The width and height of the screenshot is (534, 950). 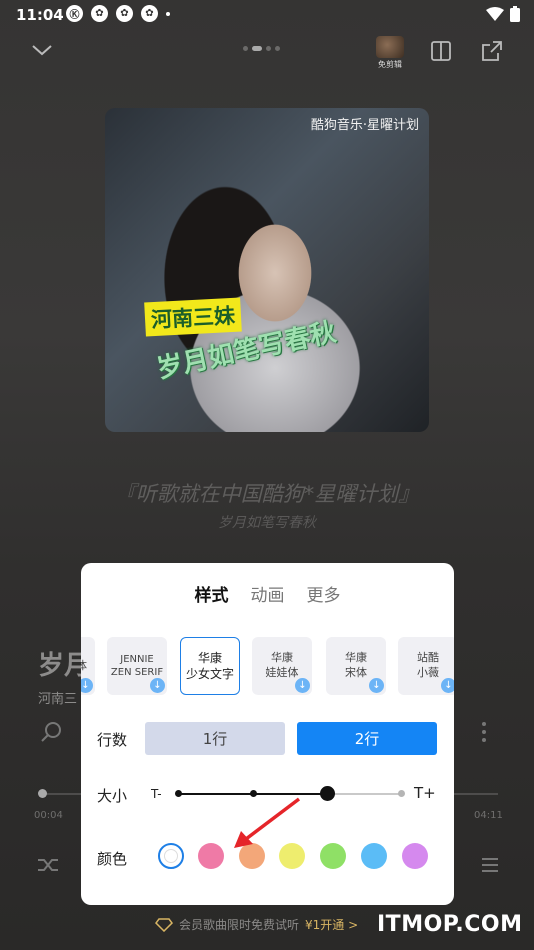 What do you see at coordinates (425, 793) in the screenshot?
I see `size-increase-label: T+` at bounding box center [425, 793].